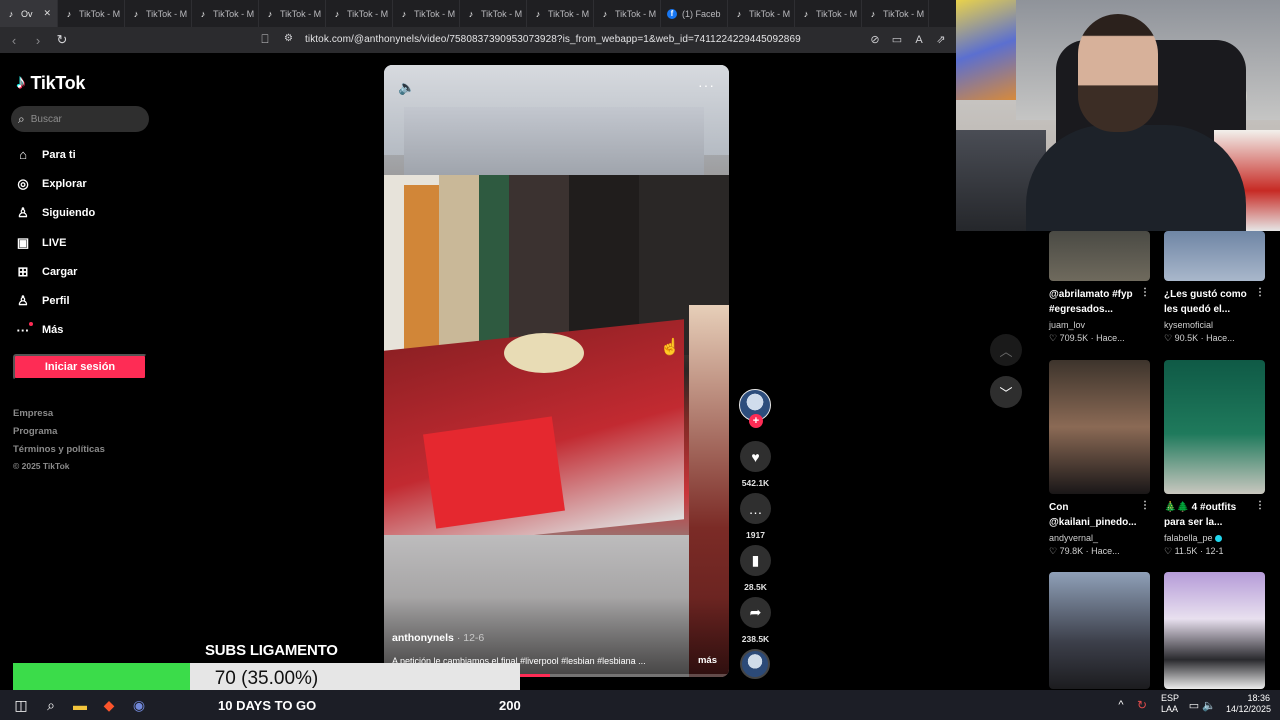  I want to click on like-action: ♥ 542.1K, so click(755, 464).